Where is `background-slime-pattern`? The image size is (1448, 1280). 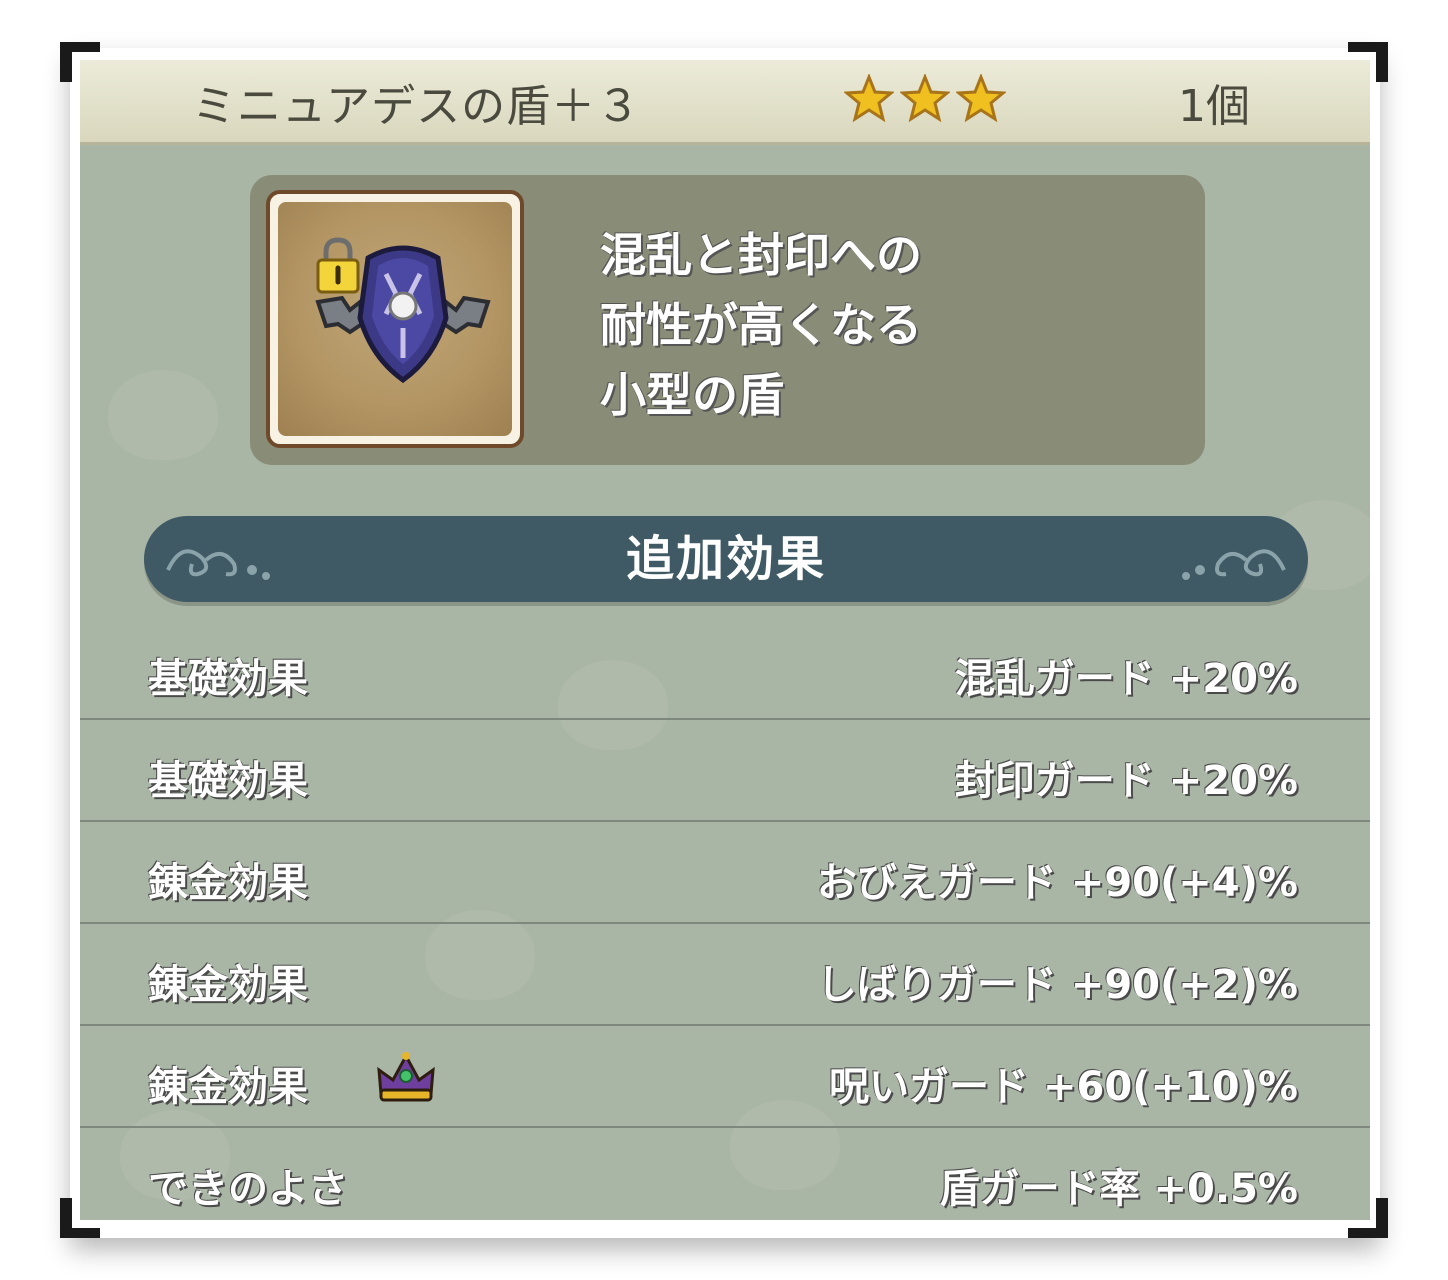
background-slime-pattern is located at coordinates (163, 415).